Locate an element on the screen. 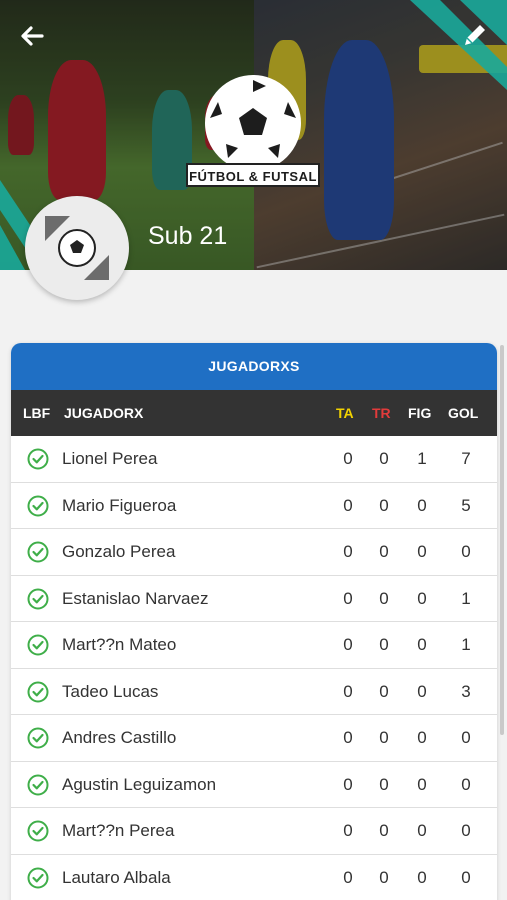 The width and height of the screenshot is (507, 900). player-name: Mart??n Perea is located at coordinates (118, 830).